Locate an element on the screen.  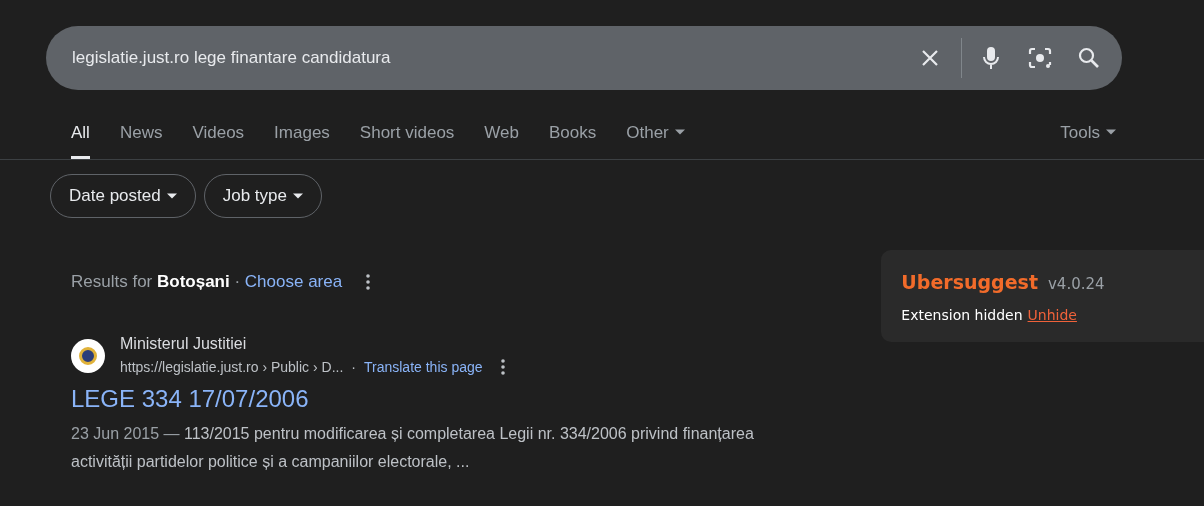
tab: Books is located at coordinates (573, 139).